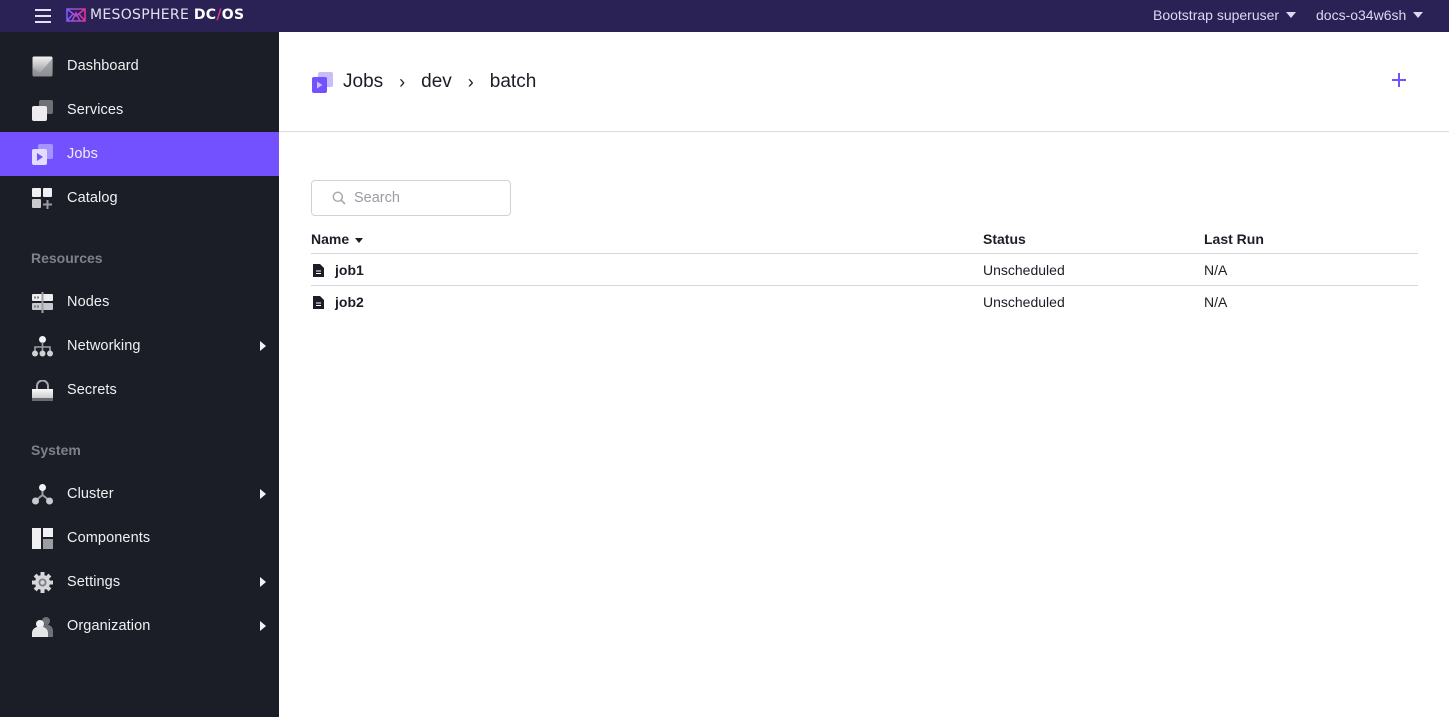 This screenshot has height=717, width=1449. Describe the element at coordinates (56, 450) in the screenshot. I see `section-heading-system: System` at that location.